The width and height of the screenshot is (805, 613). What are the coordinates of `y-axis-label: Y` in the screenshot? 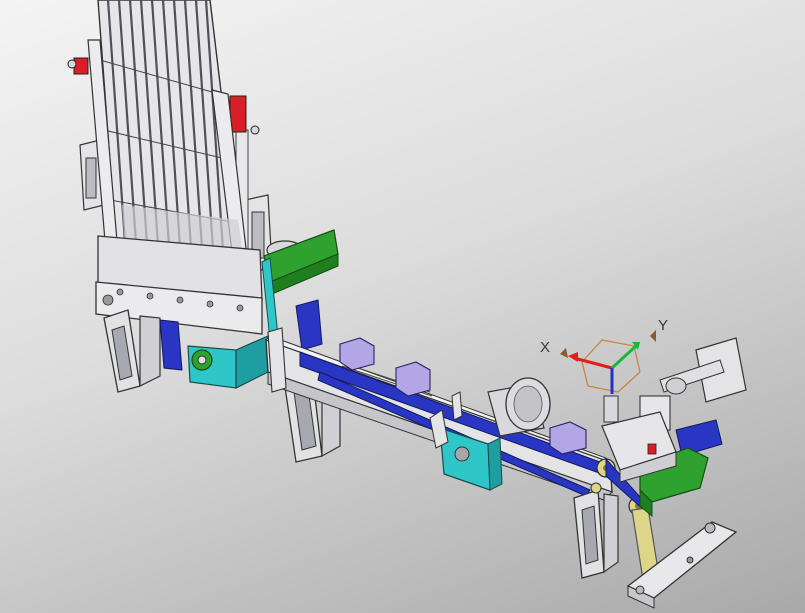 It's located at (663, 325).